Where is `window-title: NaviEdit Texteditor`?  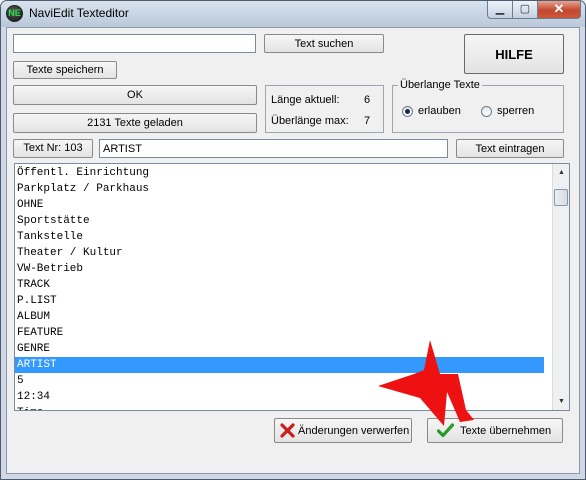
window-title: NaviEdit Texteditor is located at coordinates (79, 13).